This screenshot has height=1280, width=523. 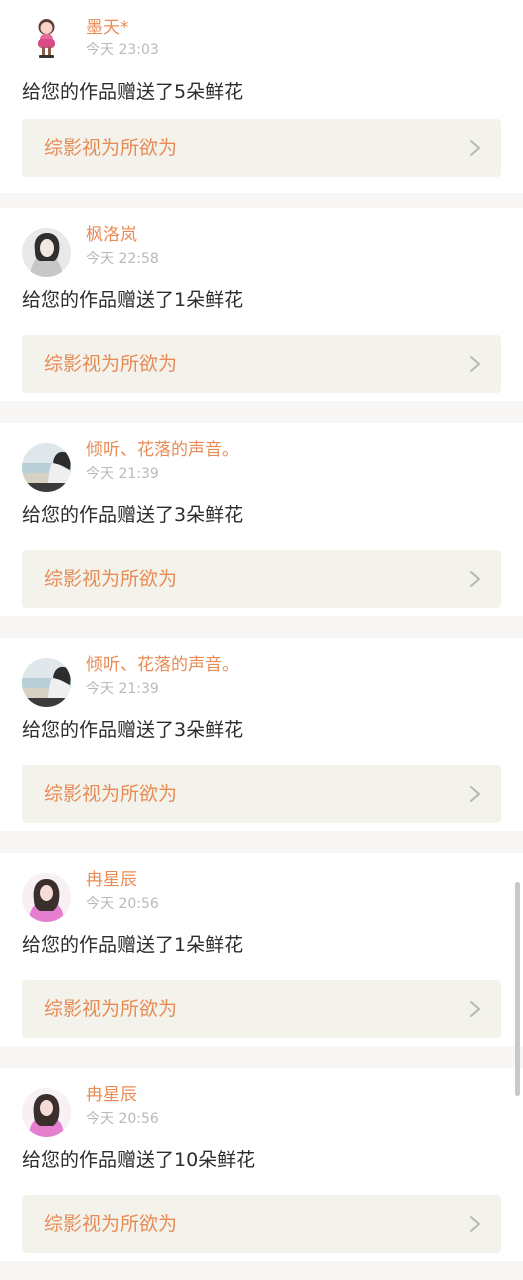 What do you see at coordinates (46, 252) in the screenshot?
I see `portrait-avatar-icon` at bounding box center [46, 252].